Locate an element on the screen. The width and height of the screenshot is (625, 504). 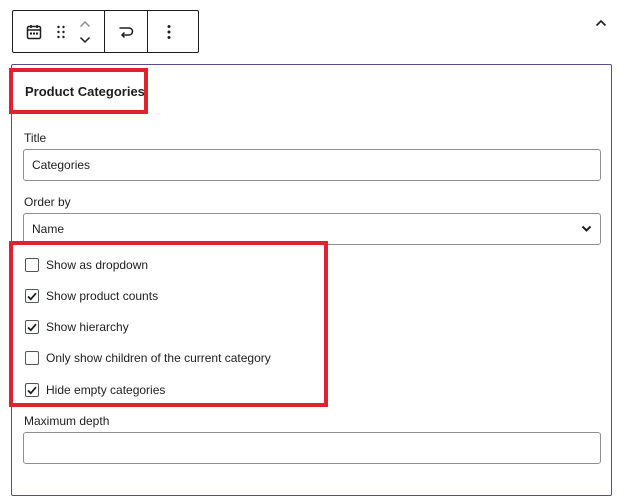
collapse-chevron-up-icon is located at coordinates (601, 23).